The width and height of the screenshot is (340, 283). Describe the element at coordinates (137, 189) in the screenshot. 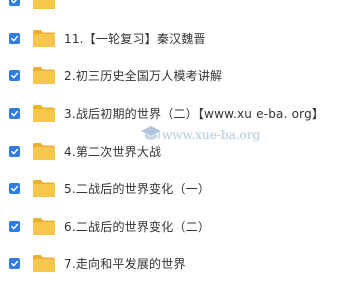

I see `file-name: 5.二战后的世界变化（一）` at that location.